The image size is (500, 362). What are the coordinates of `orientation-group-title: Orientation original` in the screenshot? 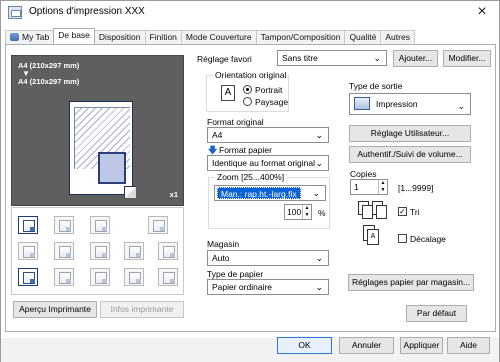 It's located at (251, 75).